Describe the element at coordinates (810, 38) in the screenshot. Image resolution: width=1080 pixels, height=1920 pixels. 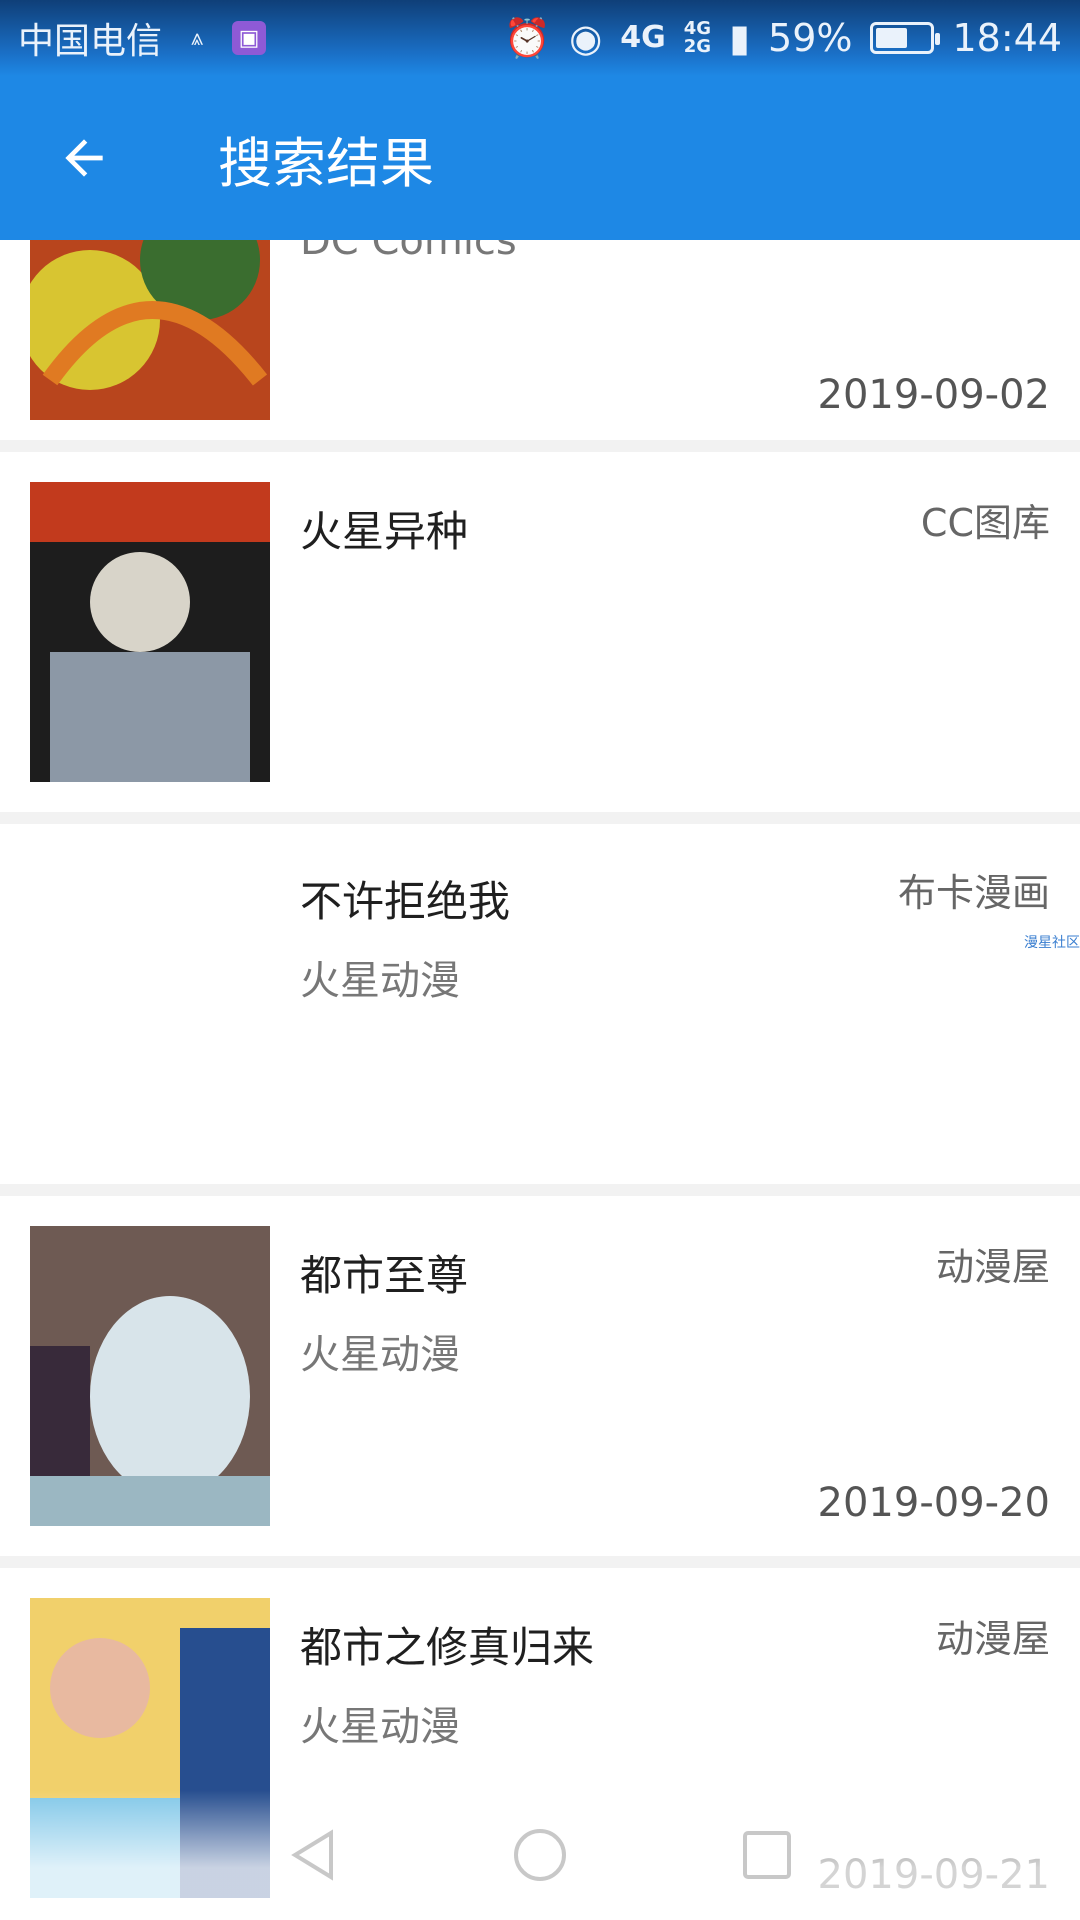
I see `battery-percent: 59%` at that location.